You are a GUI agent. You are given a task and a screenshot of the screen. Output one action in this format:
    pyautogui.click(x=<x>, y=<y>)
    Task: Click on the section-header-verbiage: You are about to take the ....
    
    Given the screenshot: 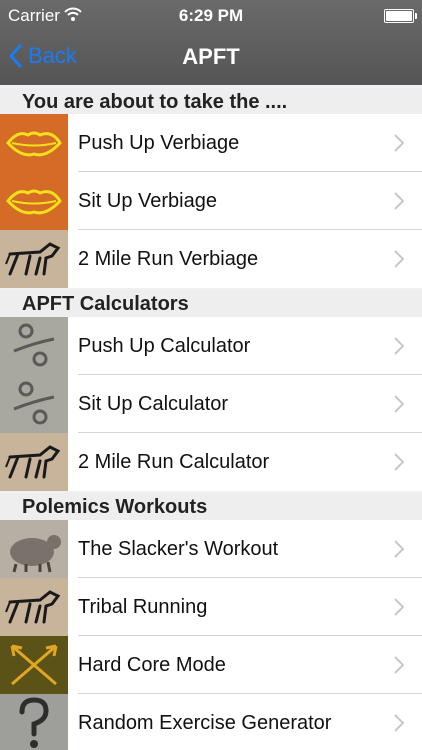 What is the action you would take?
    pyautogui.click(x=211, y=102)
    